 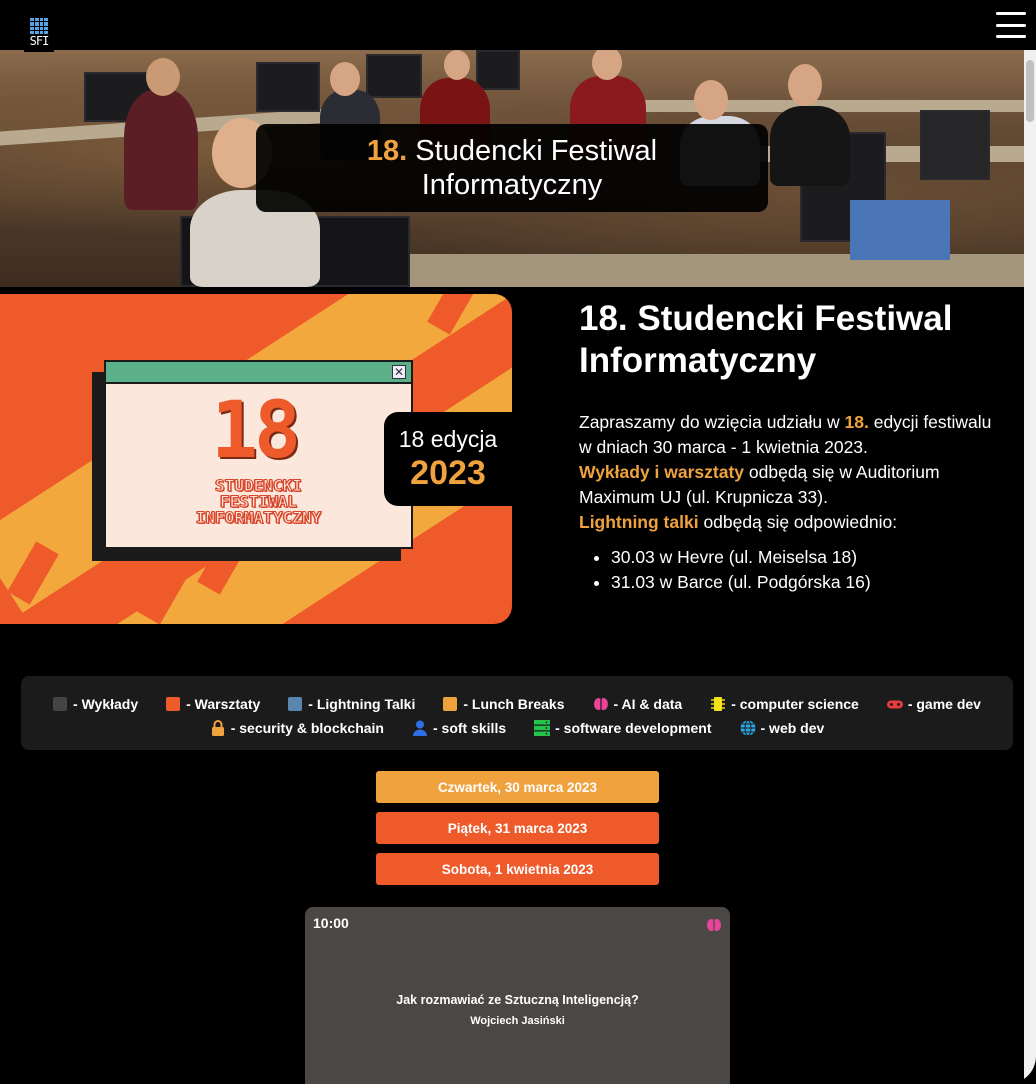 What do you see at coordinates (256, 431) in the screenshot?
I see `poster-number: 18` at bounding box center [256, 431].